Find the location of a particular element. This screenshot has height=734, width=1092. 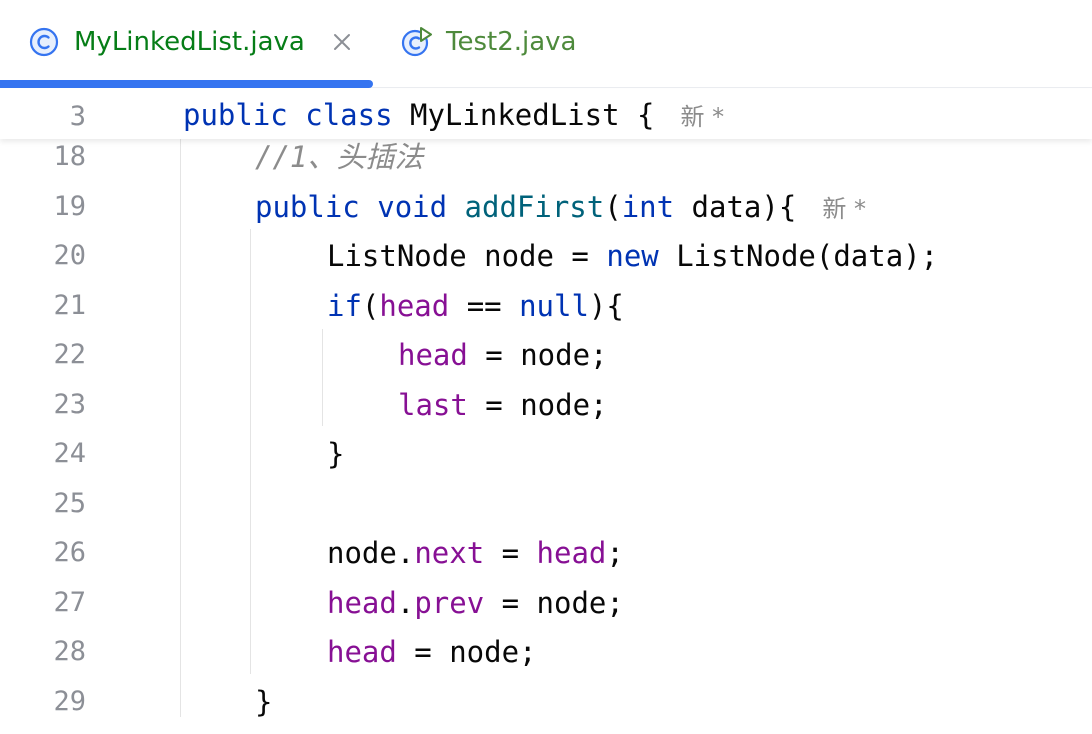

code-line: head.prev = node; is located at coordinates (475, 603).